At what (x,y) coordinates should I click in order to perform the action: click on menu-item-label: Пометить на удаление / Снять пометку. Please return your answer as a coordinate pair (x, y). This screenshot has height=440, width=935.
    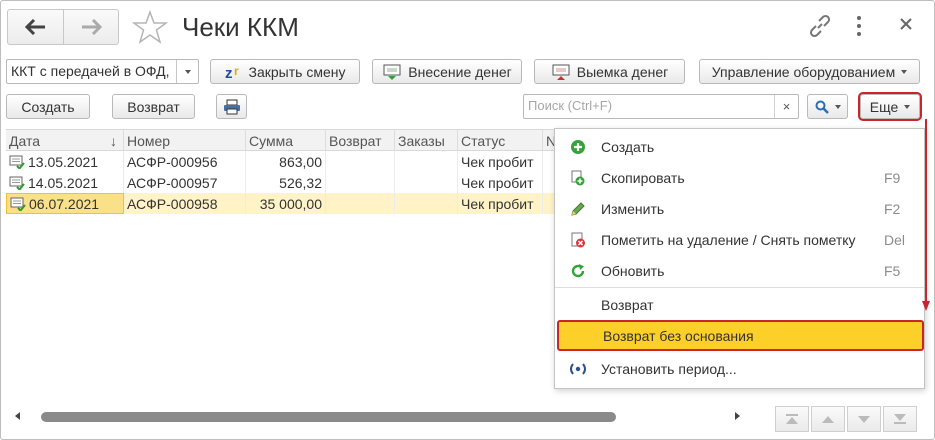
    Looking at the image, I should click on (728, 239).